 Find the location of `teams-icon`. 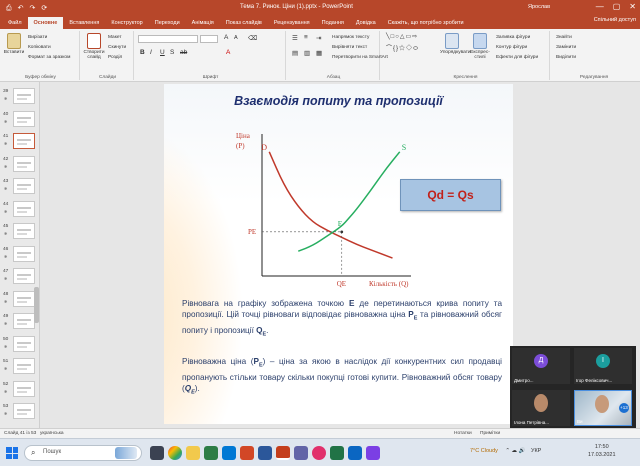

teams-icon is located at coordinates (301, 453).